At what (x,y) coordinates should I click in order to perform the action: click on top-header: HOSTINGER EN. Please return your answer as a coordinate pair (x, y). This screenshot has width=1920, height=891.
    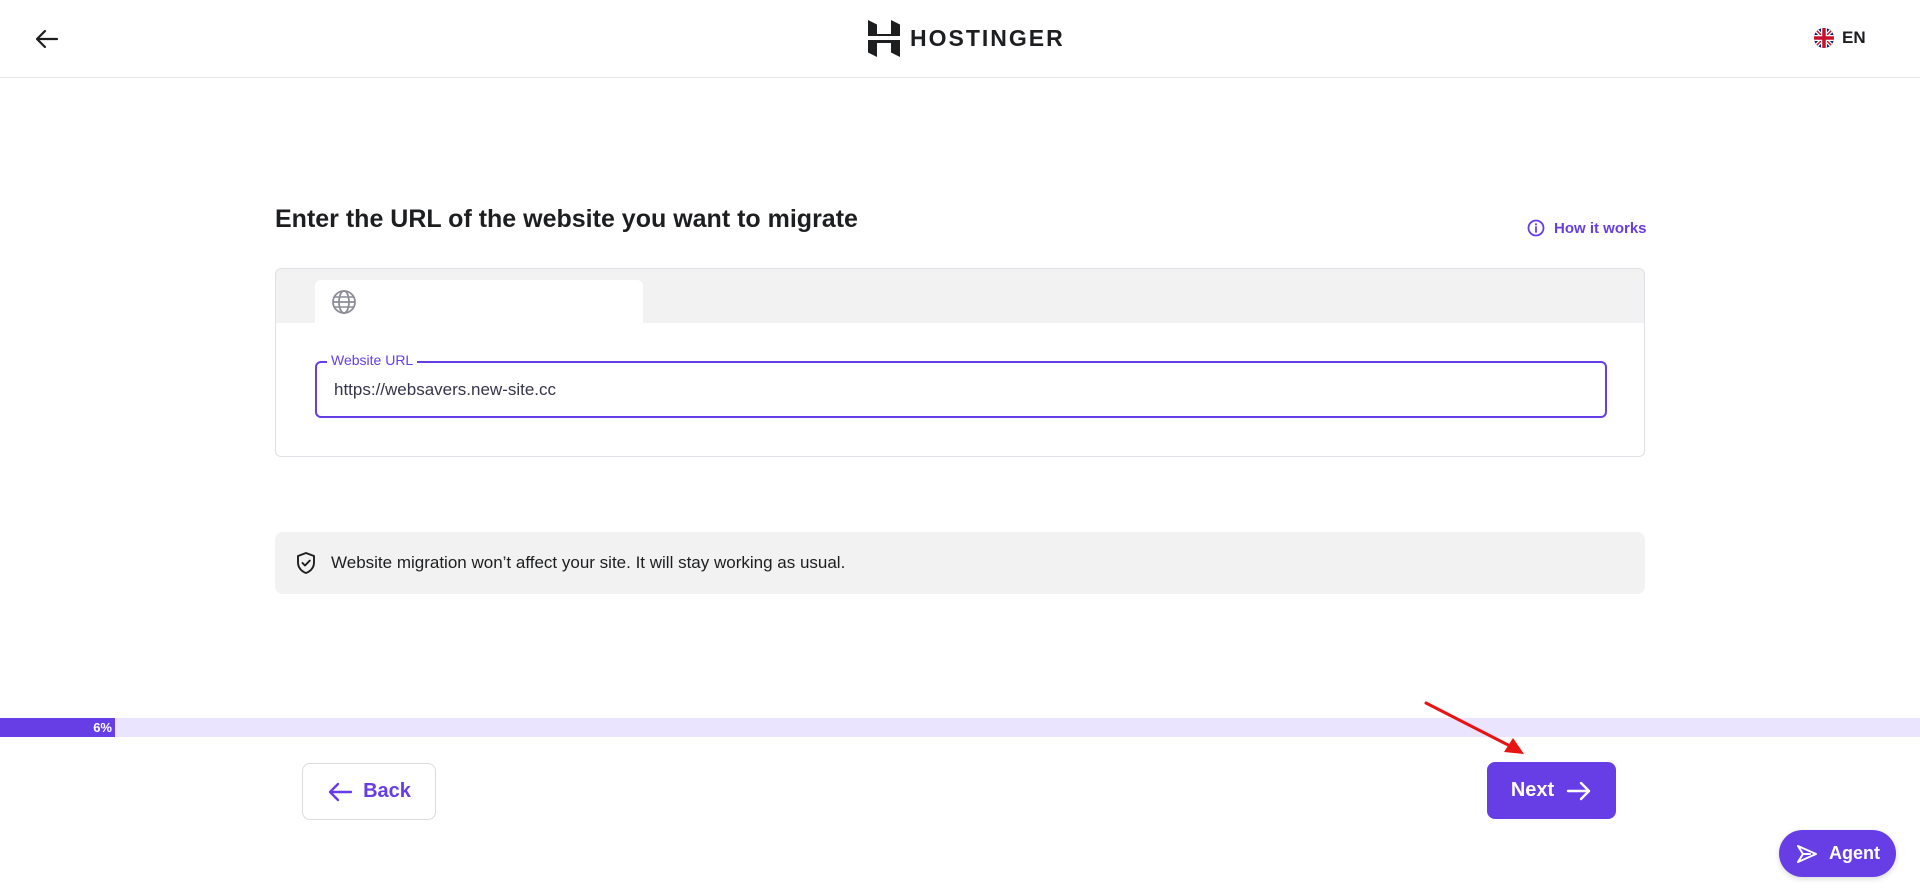
    Looking at the image, I should click on (960, 39).